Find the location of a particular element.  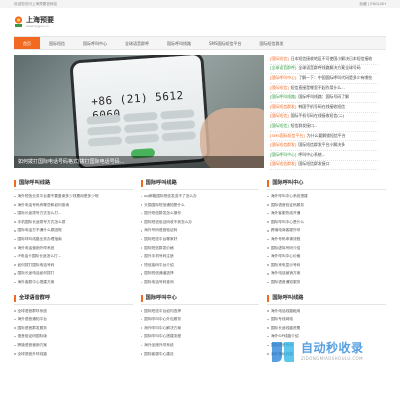

section-title: 全球语音群呼 is located at coordinates (73, 299).